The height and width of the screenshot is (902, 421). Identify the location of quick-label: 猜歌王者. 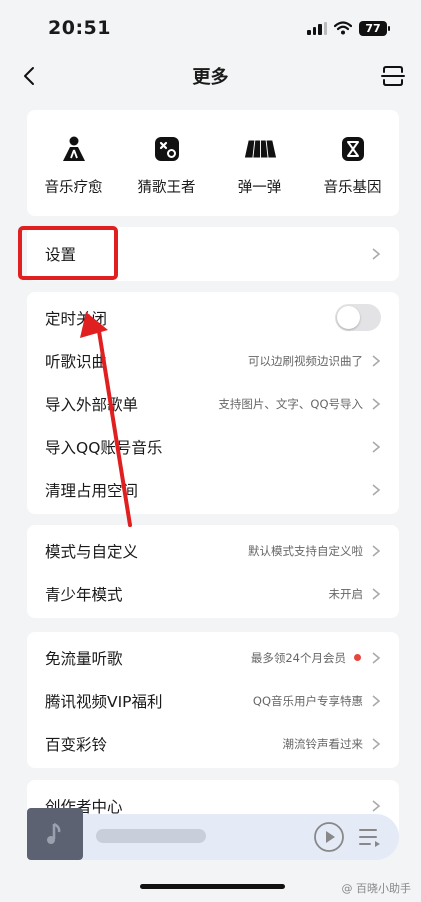
(166, 188).